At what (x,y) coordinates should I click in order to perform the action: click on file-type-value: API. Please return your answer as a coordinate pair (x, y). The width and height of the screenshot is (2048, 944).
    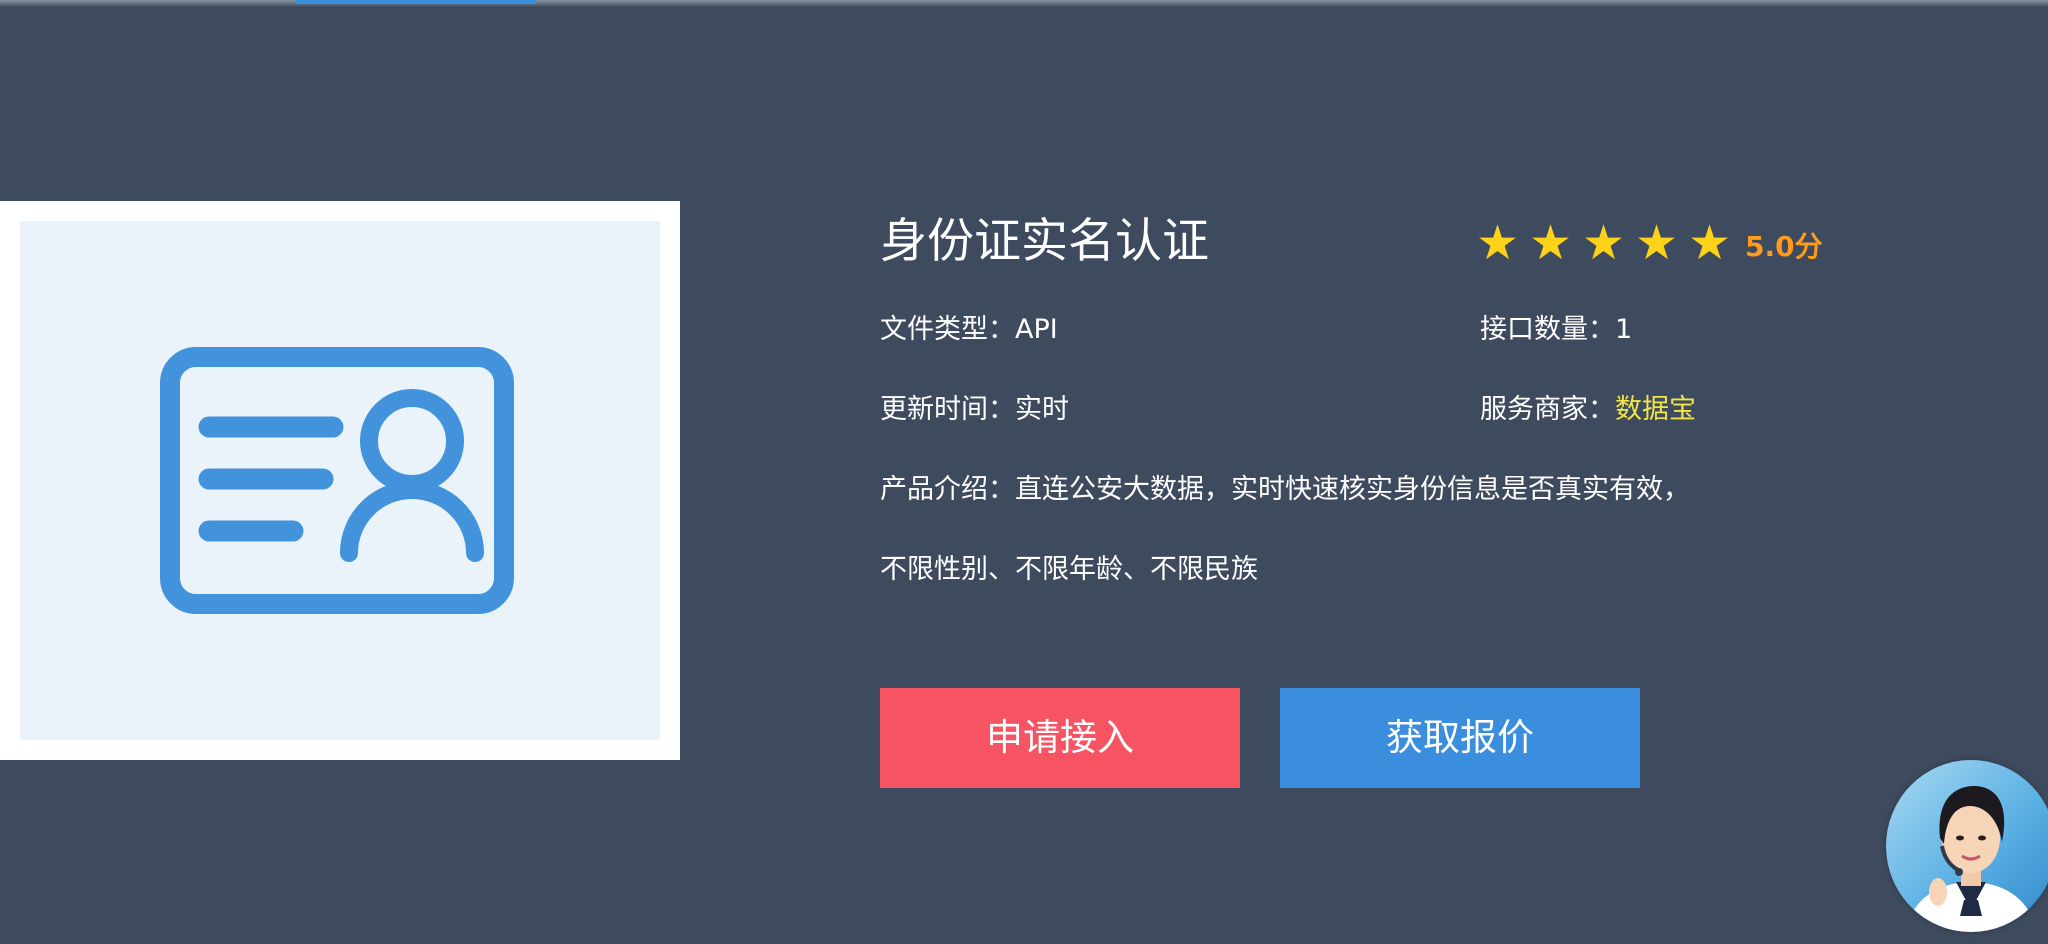
    Looking at the image, I should click on (1036, 329).